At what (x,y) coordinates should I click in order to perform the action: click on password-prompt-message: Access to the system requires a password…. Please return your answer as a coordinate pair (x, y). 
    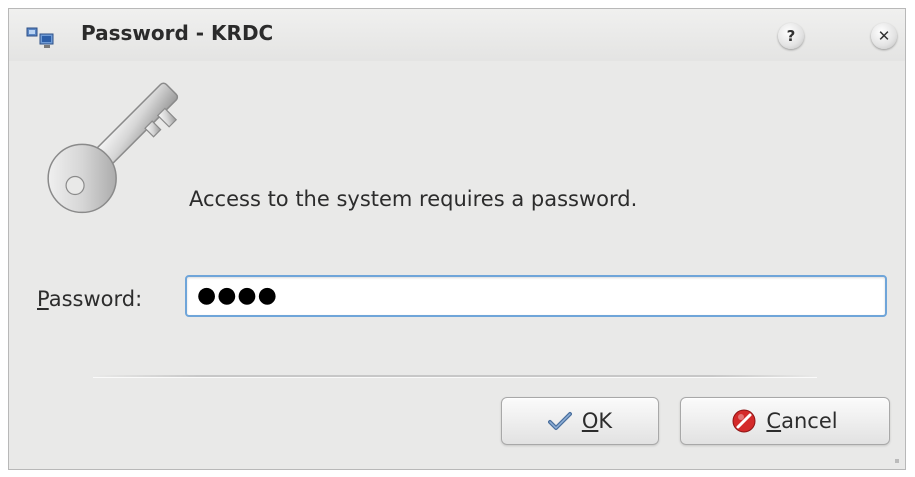
    Looking at the image, I should click on (413, 199).